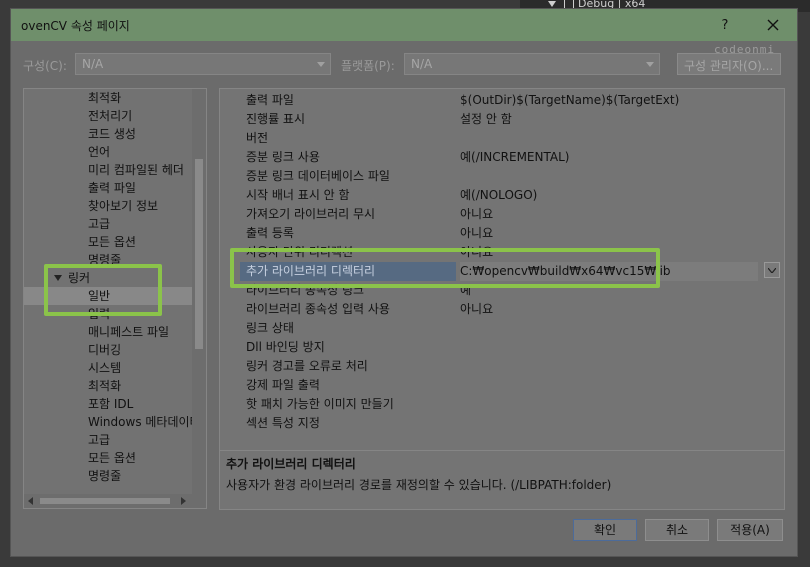  I want to click on tree-horizontal-scrollbar, so click(115, 501).